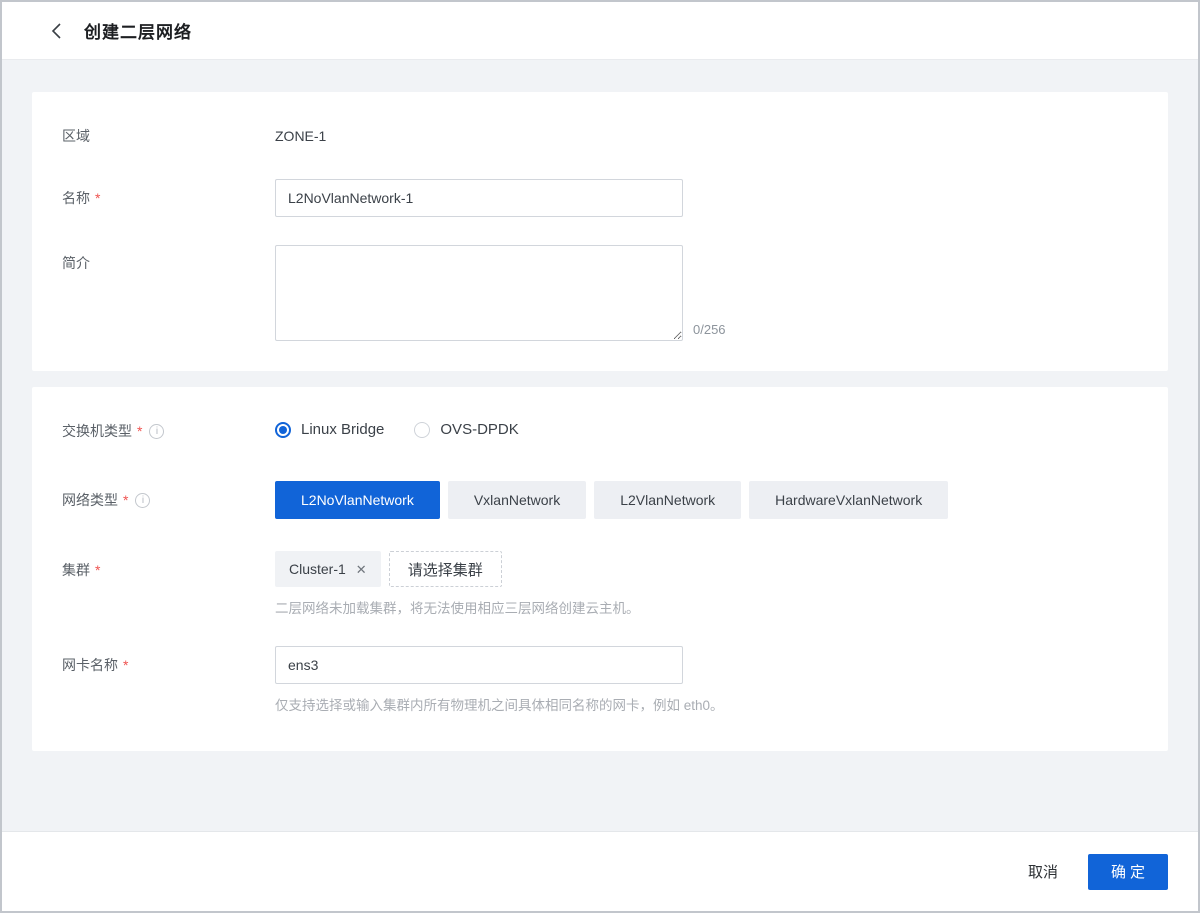 The width and height of the screenshot is (1200, 913). Describe the element at coordinates (466, 429) in the screenshot. I see `radio-ovs-dpdk: OVS-DPDK` at that location.